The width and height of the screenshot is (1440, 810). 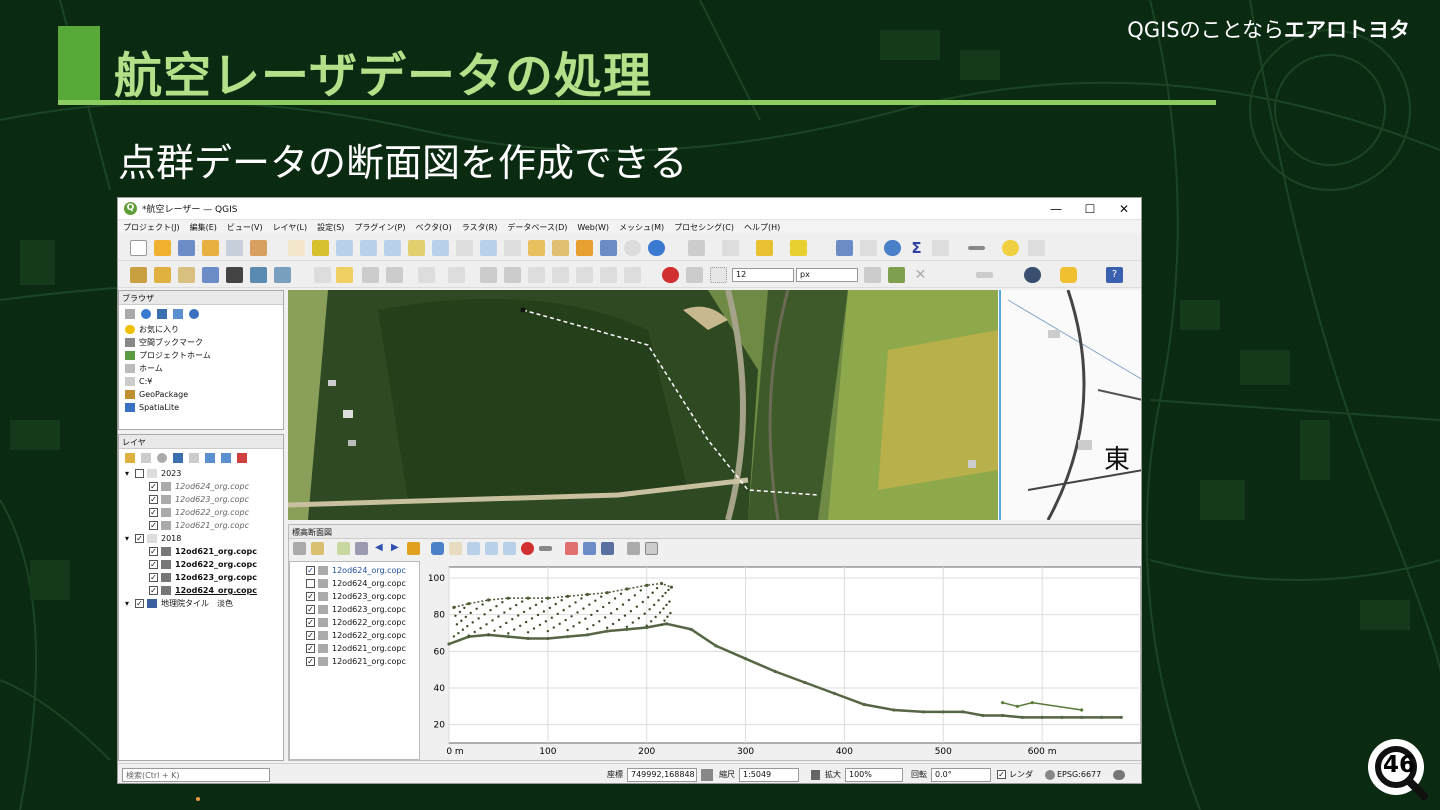 What do you see at coordinates (379, 227) in the screenshot?
I see `menu-plugins: プラグイン(P)` at bounding box center [379, 227].